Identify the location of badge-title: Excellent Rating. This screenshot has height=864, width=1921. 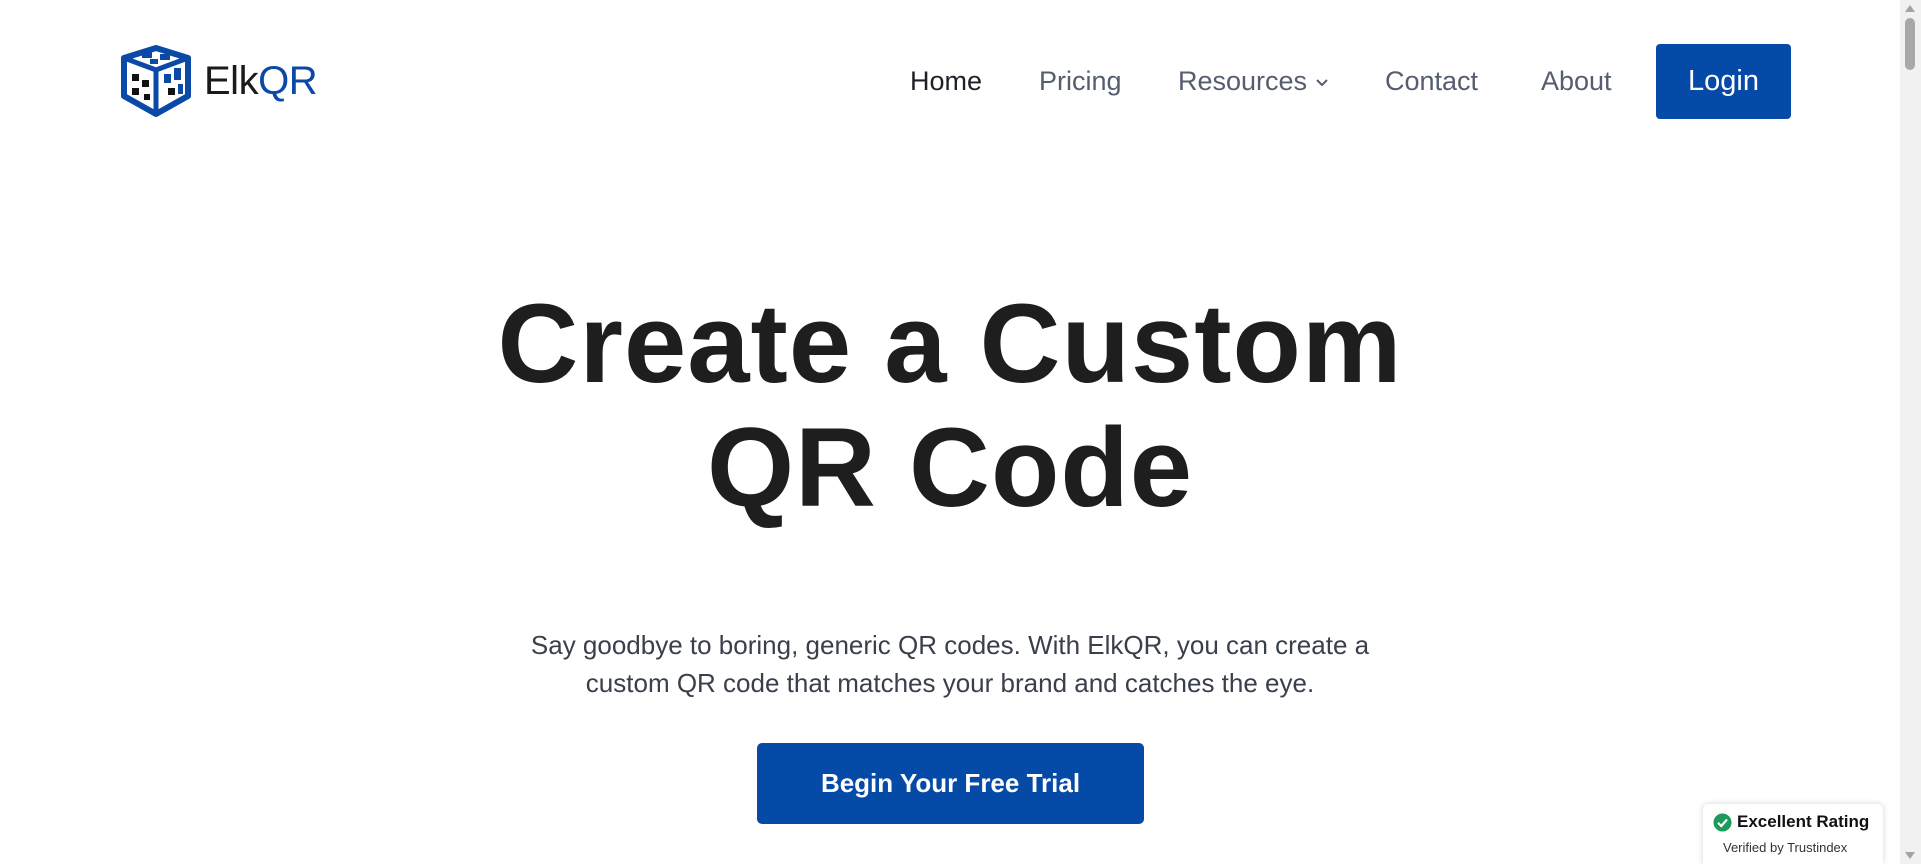
(1803, 821).